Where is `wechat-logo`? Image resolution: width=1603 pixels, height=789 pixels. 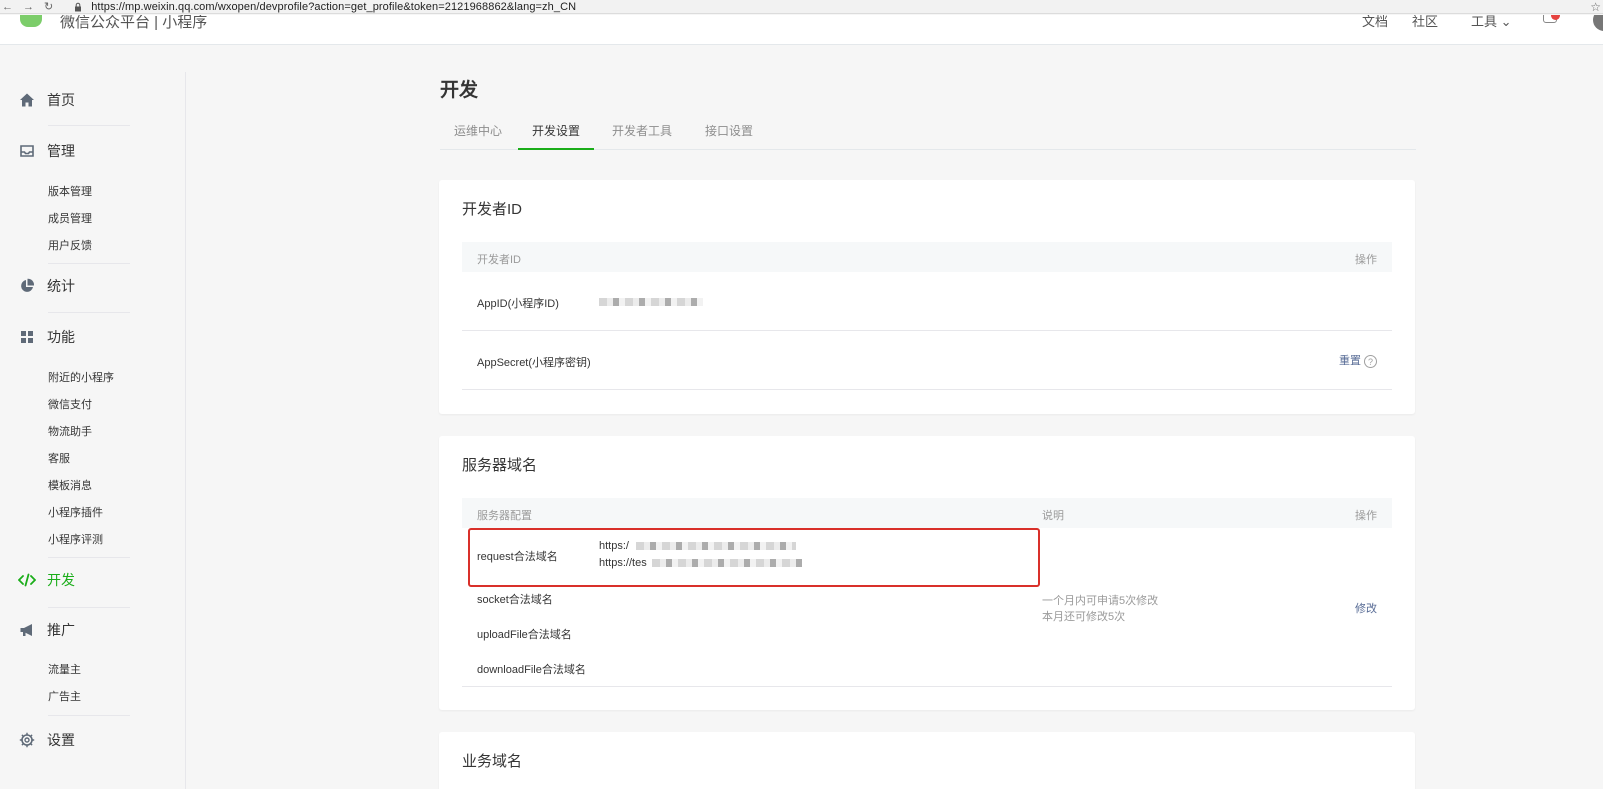 wechat-logo is located at coordinates (31, 21).